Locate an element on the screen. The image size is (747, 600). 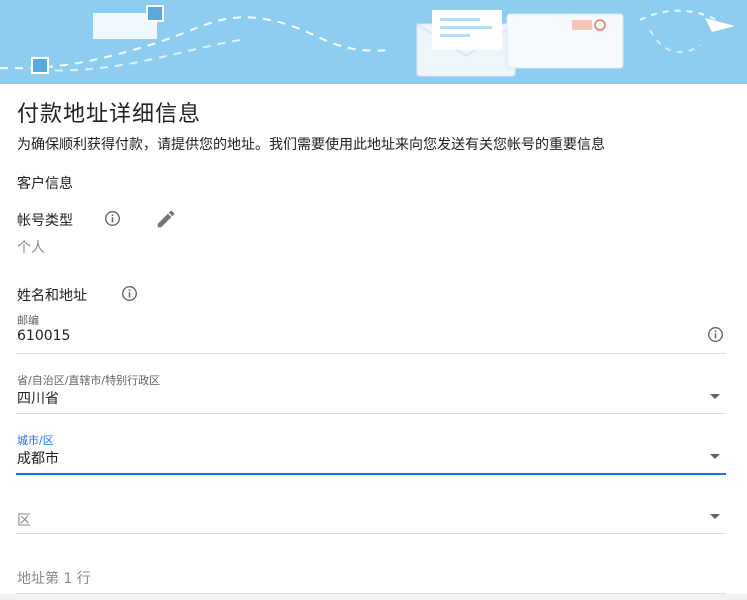
postal-code-value: 610015 is located at coordinates (43, 336).